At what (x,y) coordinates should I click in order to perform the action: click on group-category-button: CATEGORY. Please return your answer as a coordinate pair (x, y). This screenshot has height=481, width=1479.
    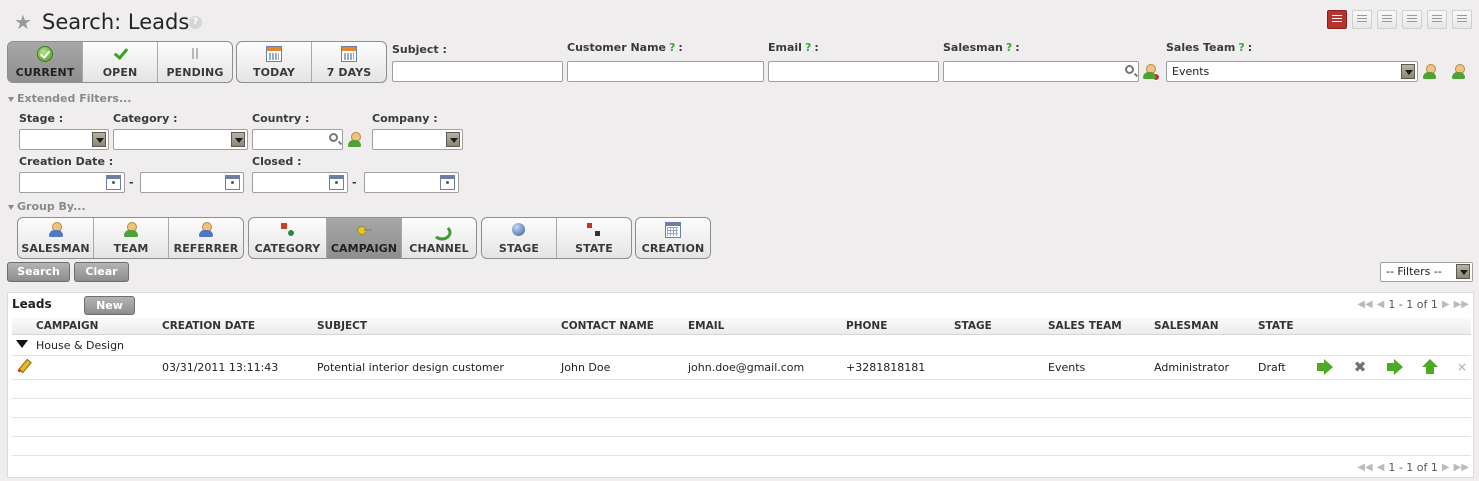
    Looking at the image, I should click on (288, 238).